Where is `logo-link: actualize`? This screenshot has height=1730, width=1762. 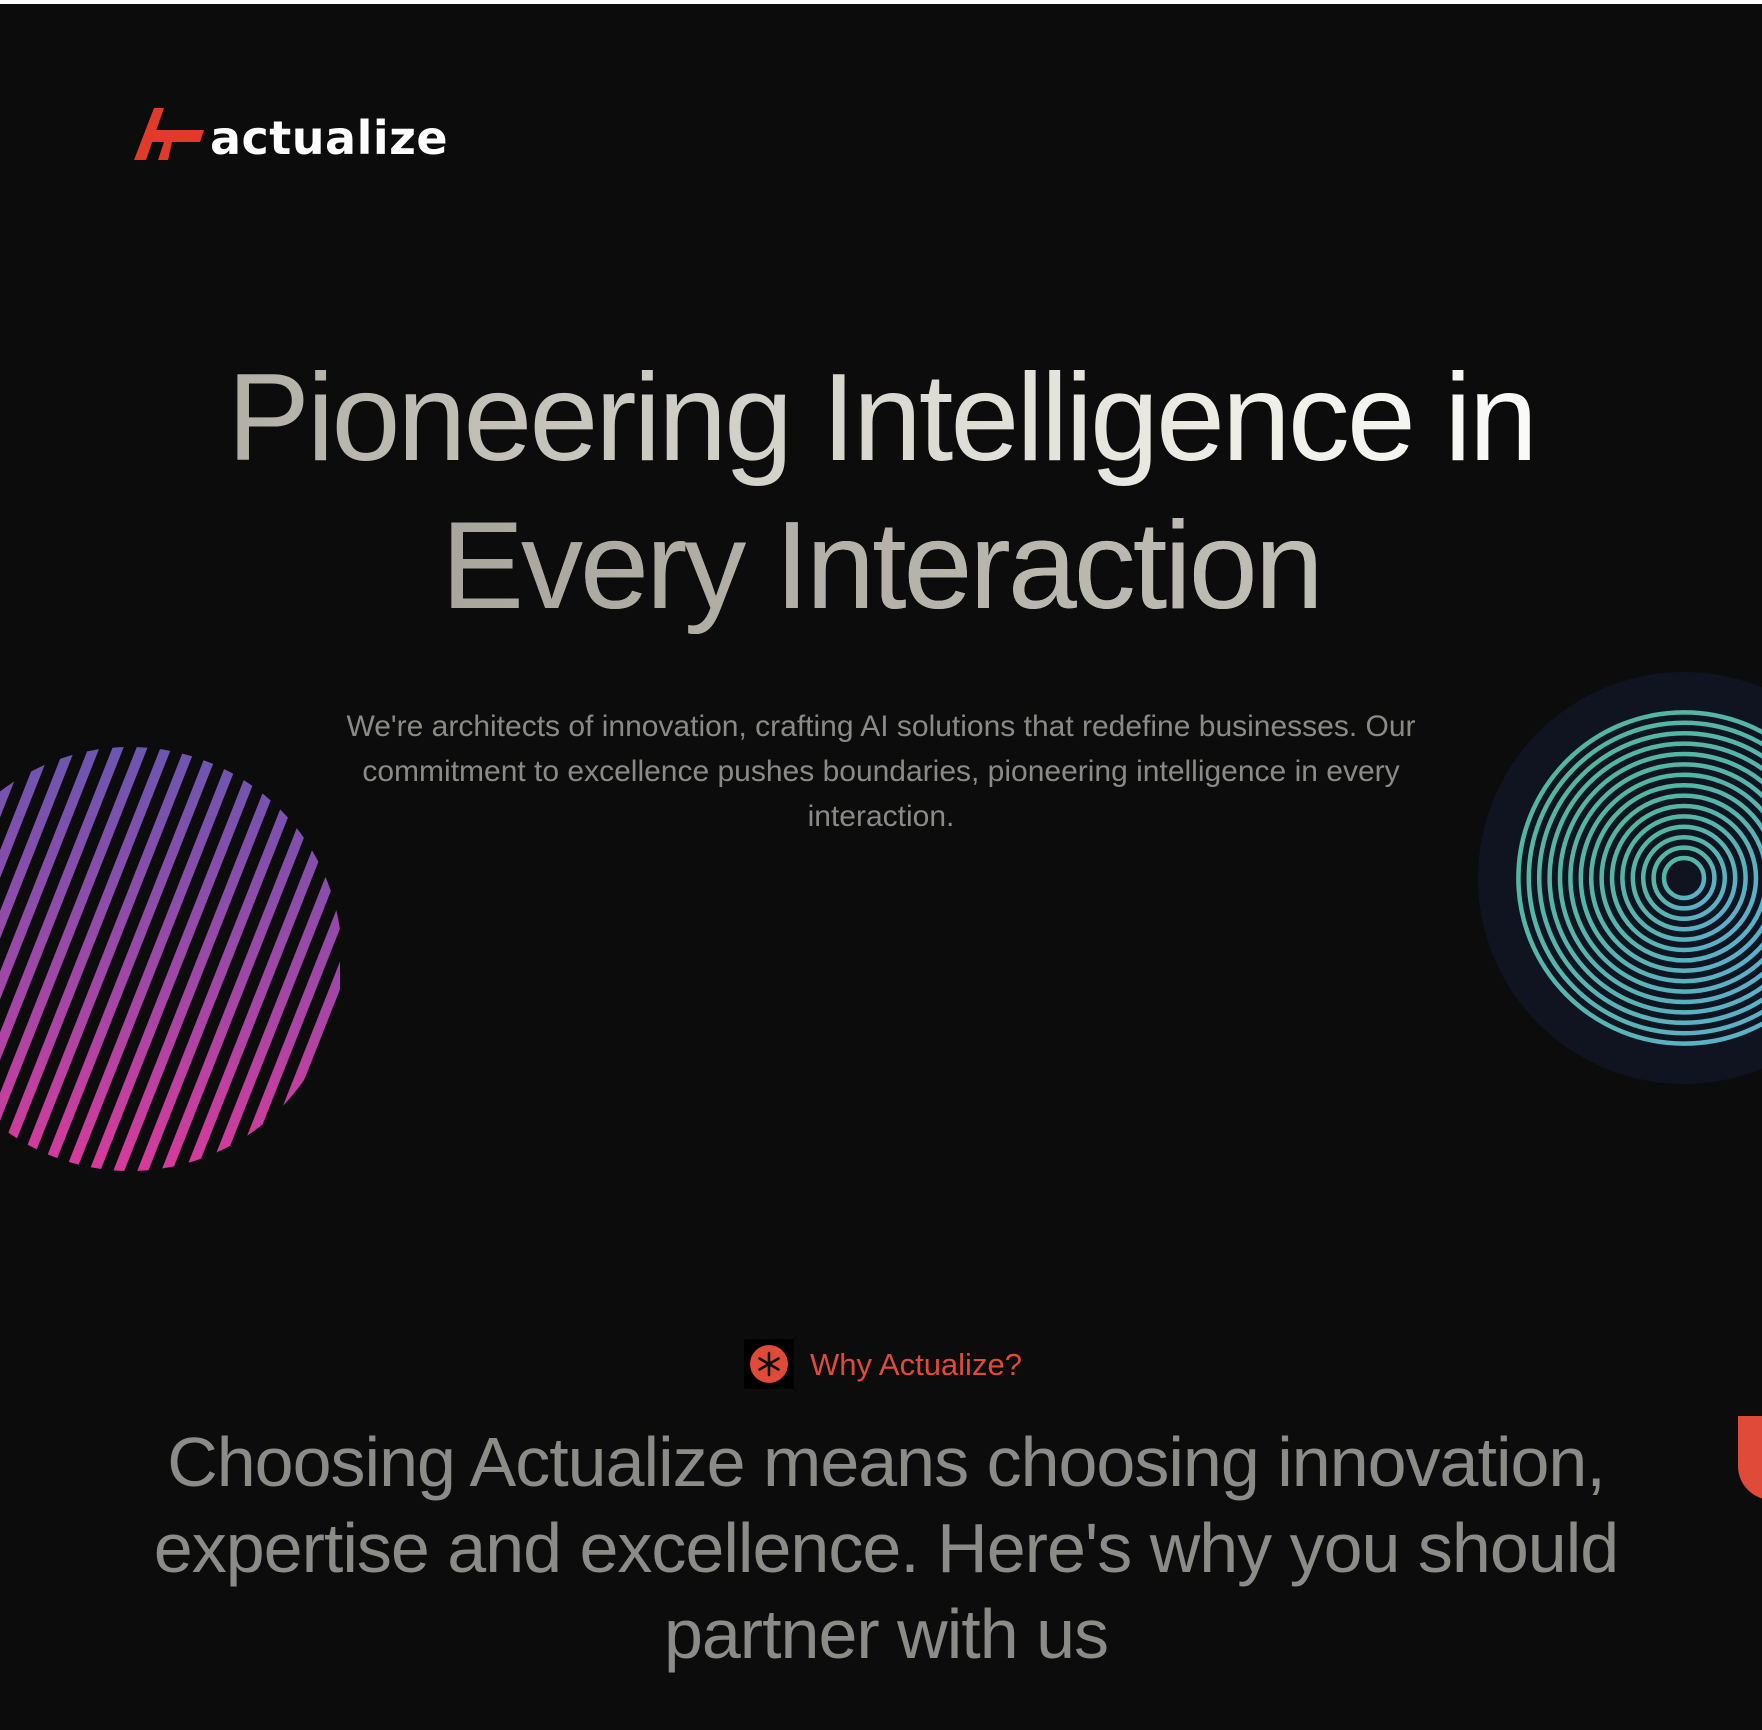 logo-link: actualize is located at coordinates (291, 136).